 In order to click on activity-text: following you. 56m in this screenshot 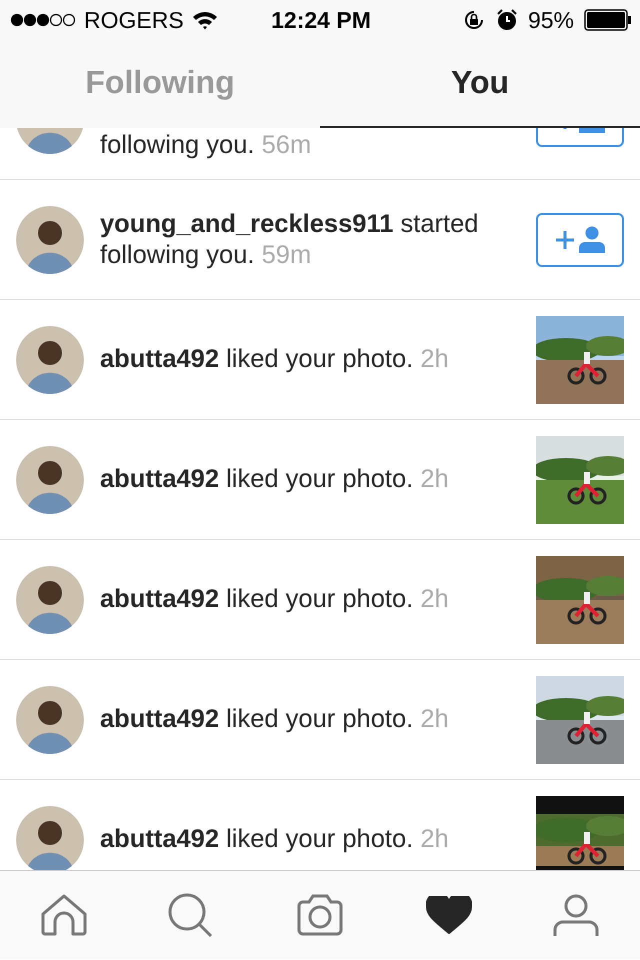, I will do `click(206, 145)`.